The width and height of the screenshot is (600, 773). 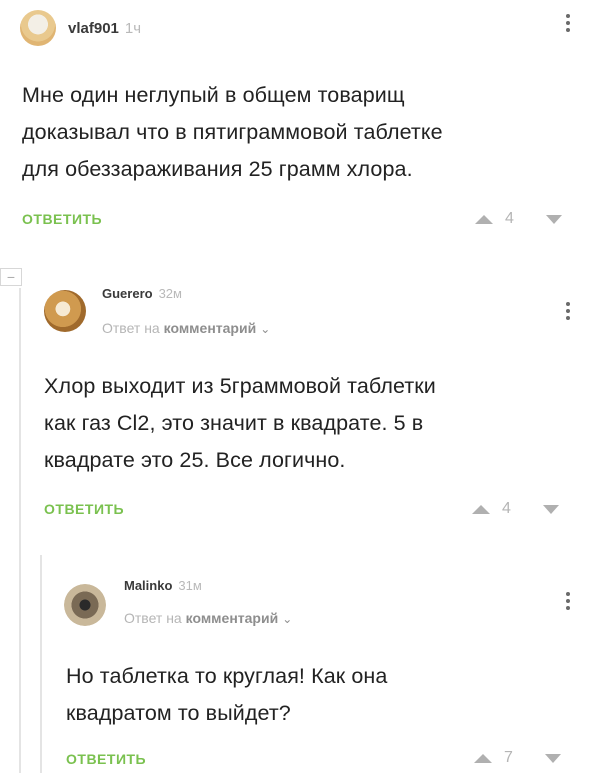 I want to click on comment-line: Мне один неглупый в общем товарищ, so click(x=213, y=95).